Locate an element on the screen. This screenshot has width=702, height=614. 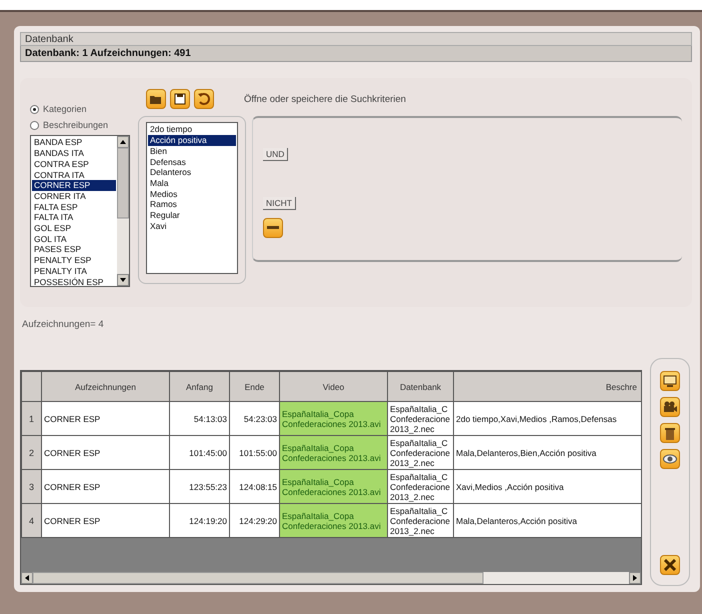
film-camera-icon is located at coordinates (670, 407).